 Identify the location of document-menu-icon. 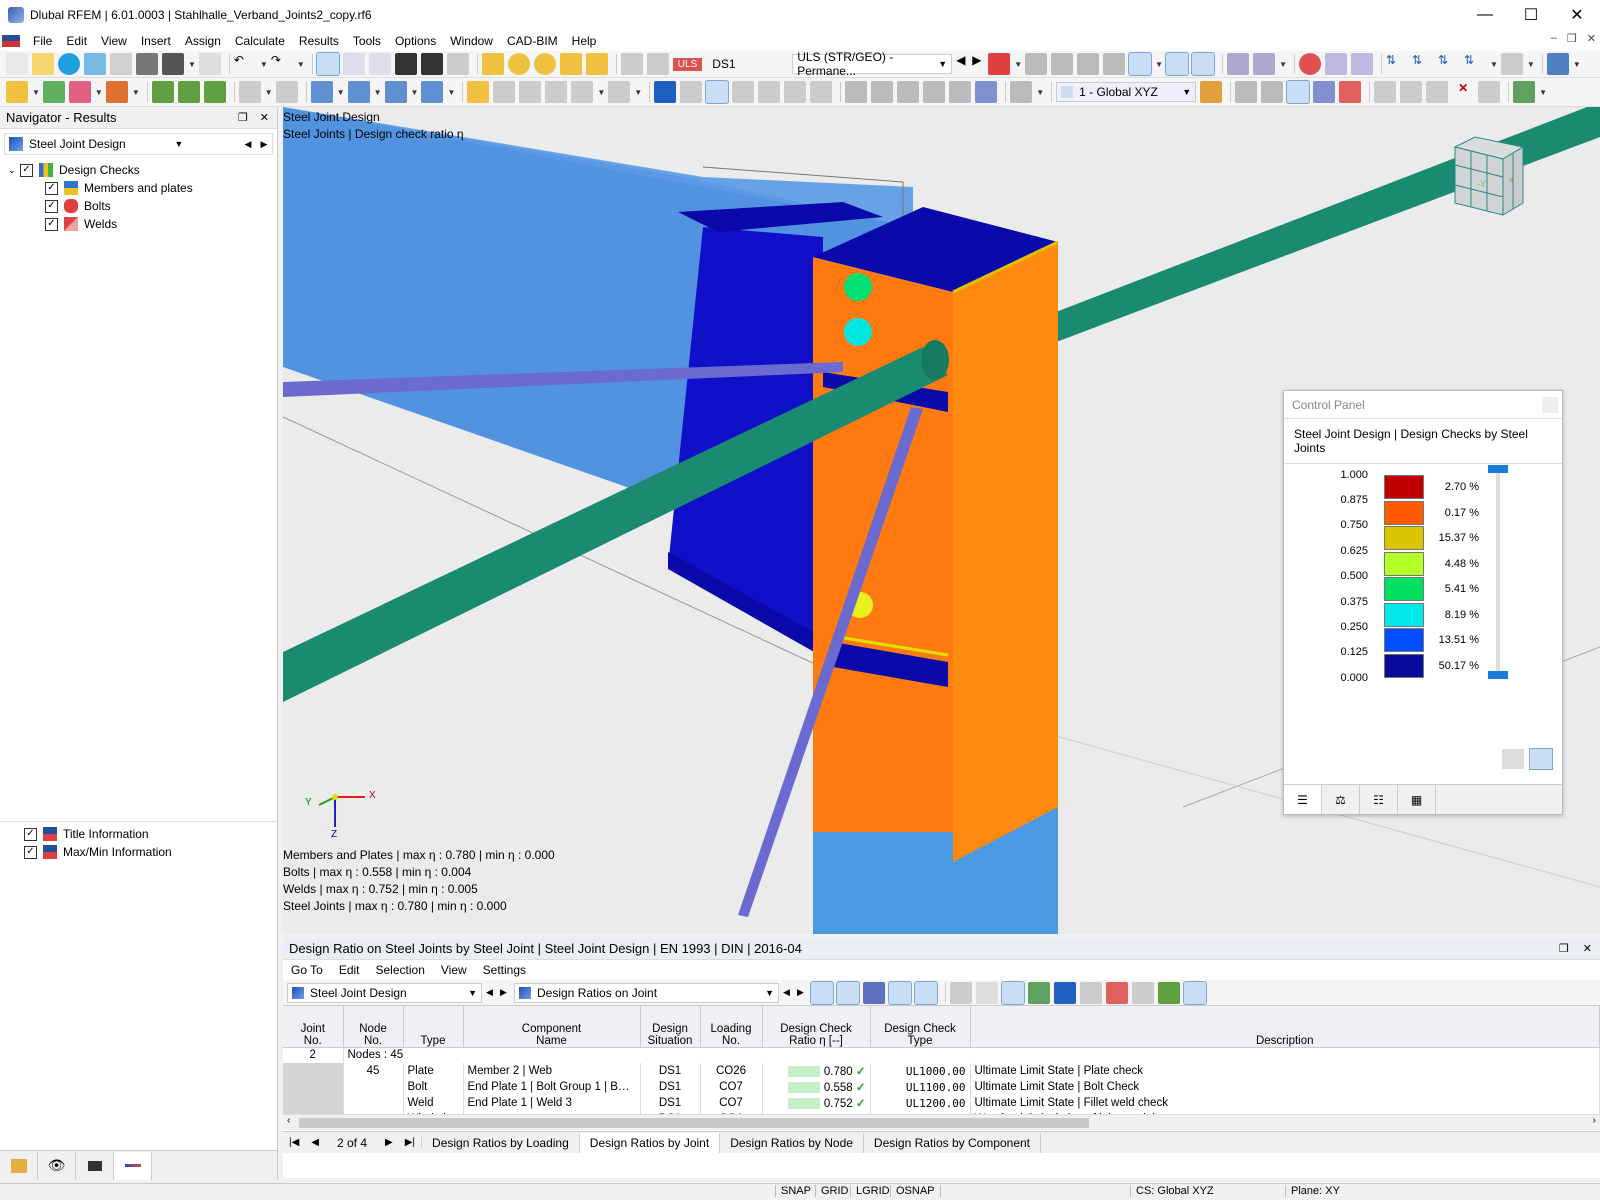
(11, 40).